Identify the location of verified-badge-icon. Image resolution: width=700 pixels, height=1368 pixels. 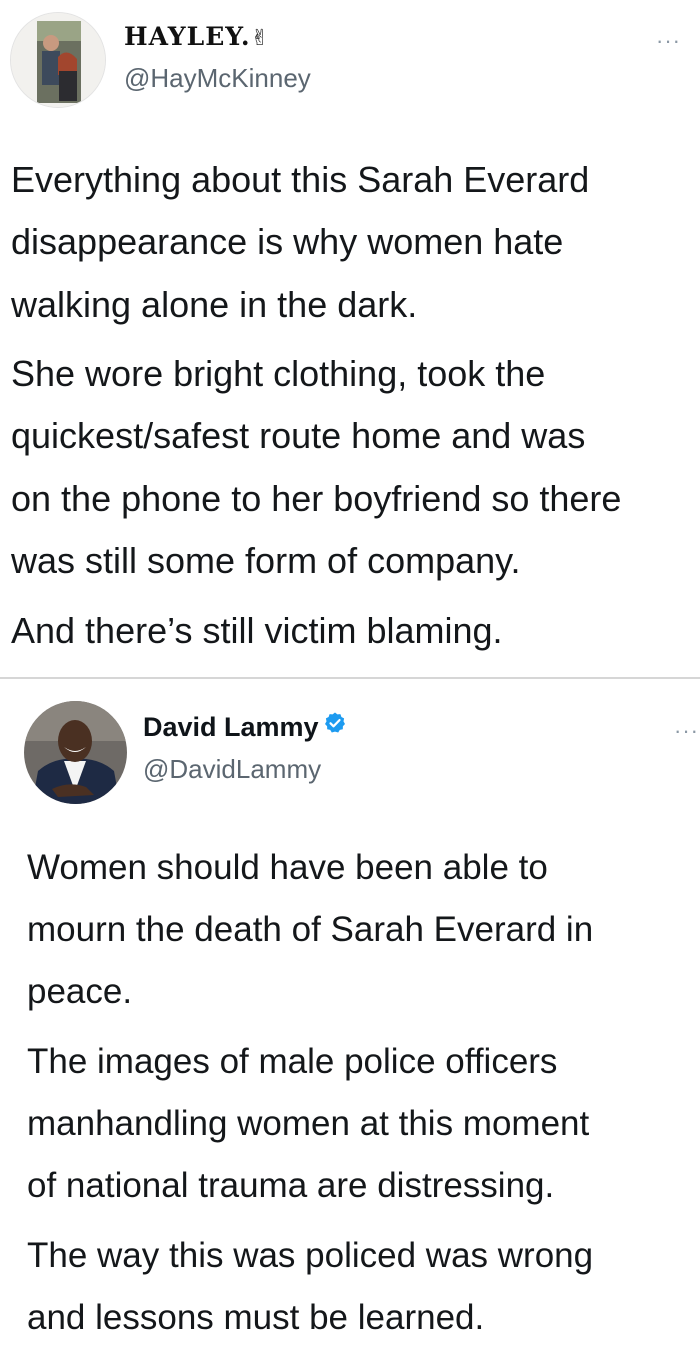
(335, 726).